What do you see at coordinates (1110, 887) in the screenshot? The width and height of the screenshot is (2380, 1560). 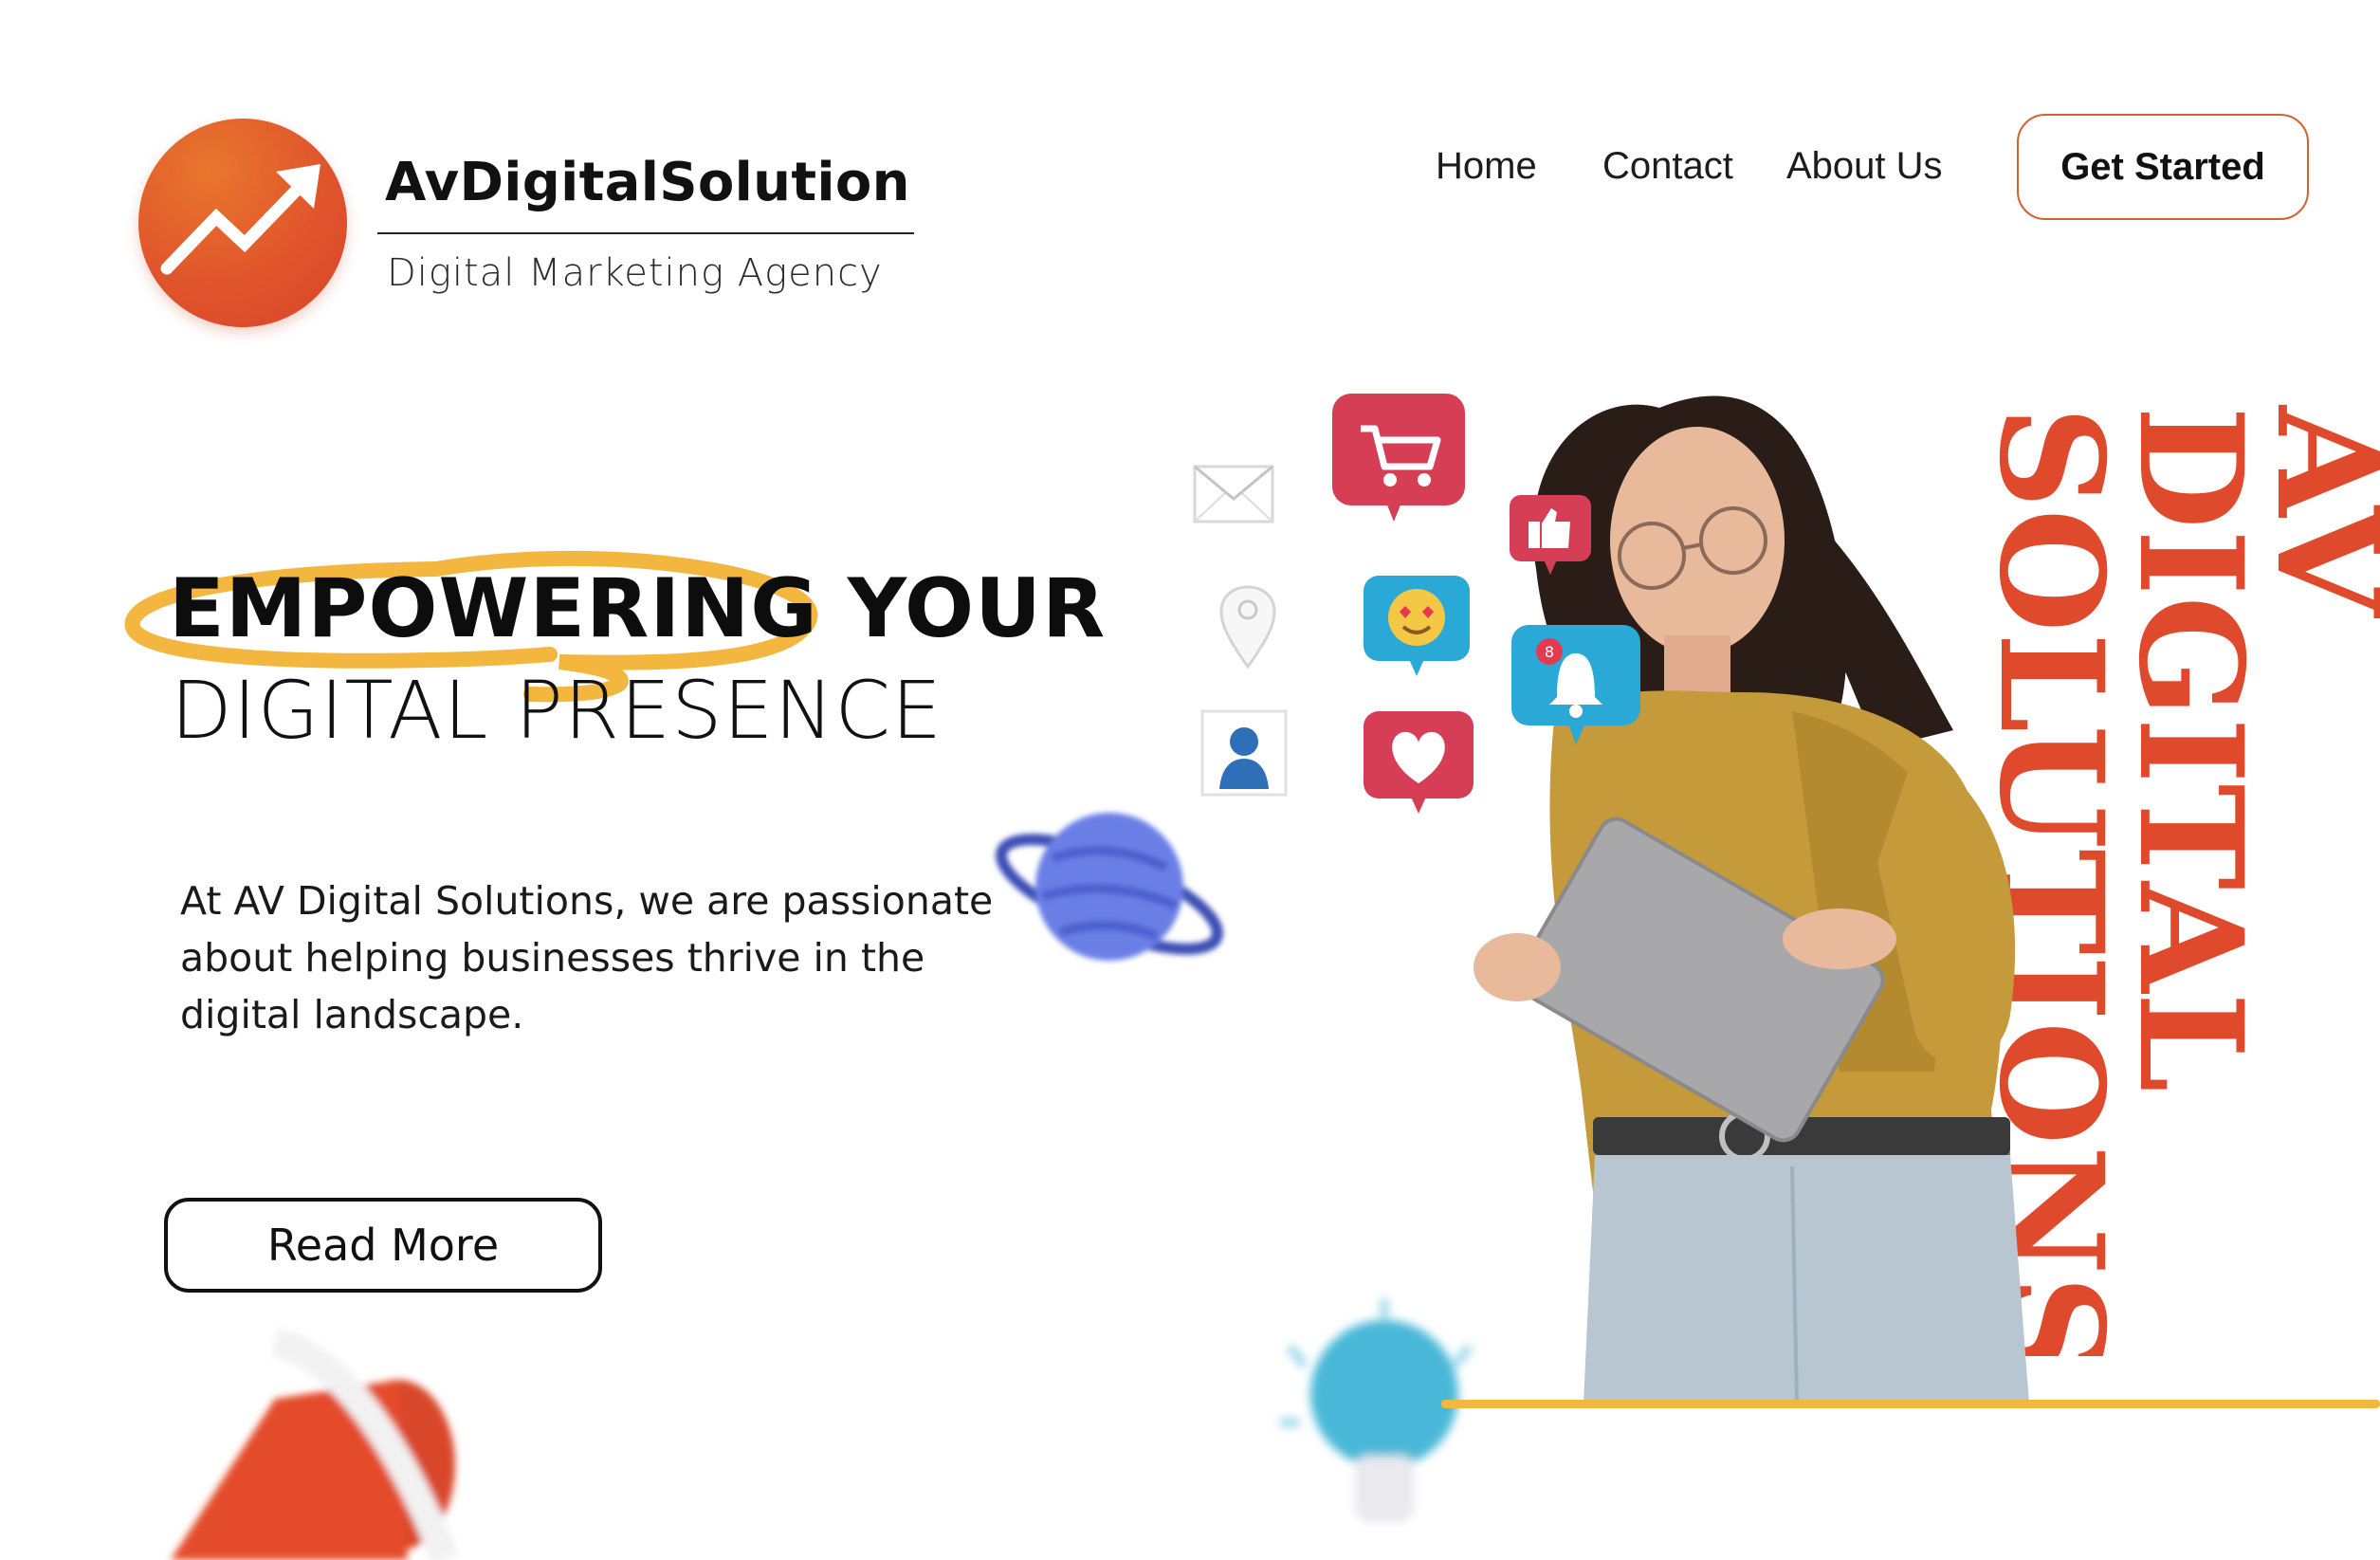 I see `planet-icon` at bounding box center [1110, 887].